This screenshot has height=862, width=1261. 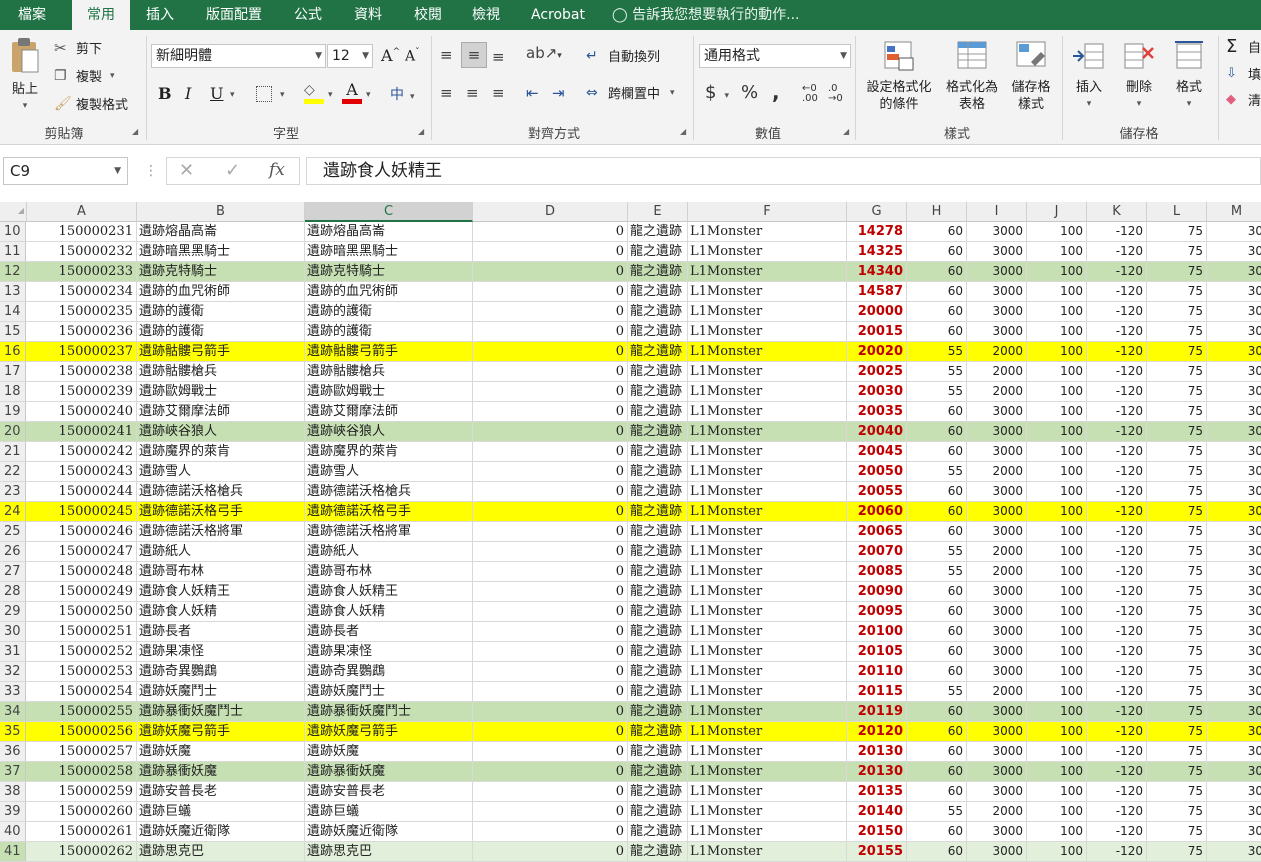 I want to click on cell-c: 遺跡暴衝妖魔, so click(x=389, y=771).